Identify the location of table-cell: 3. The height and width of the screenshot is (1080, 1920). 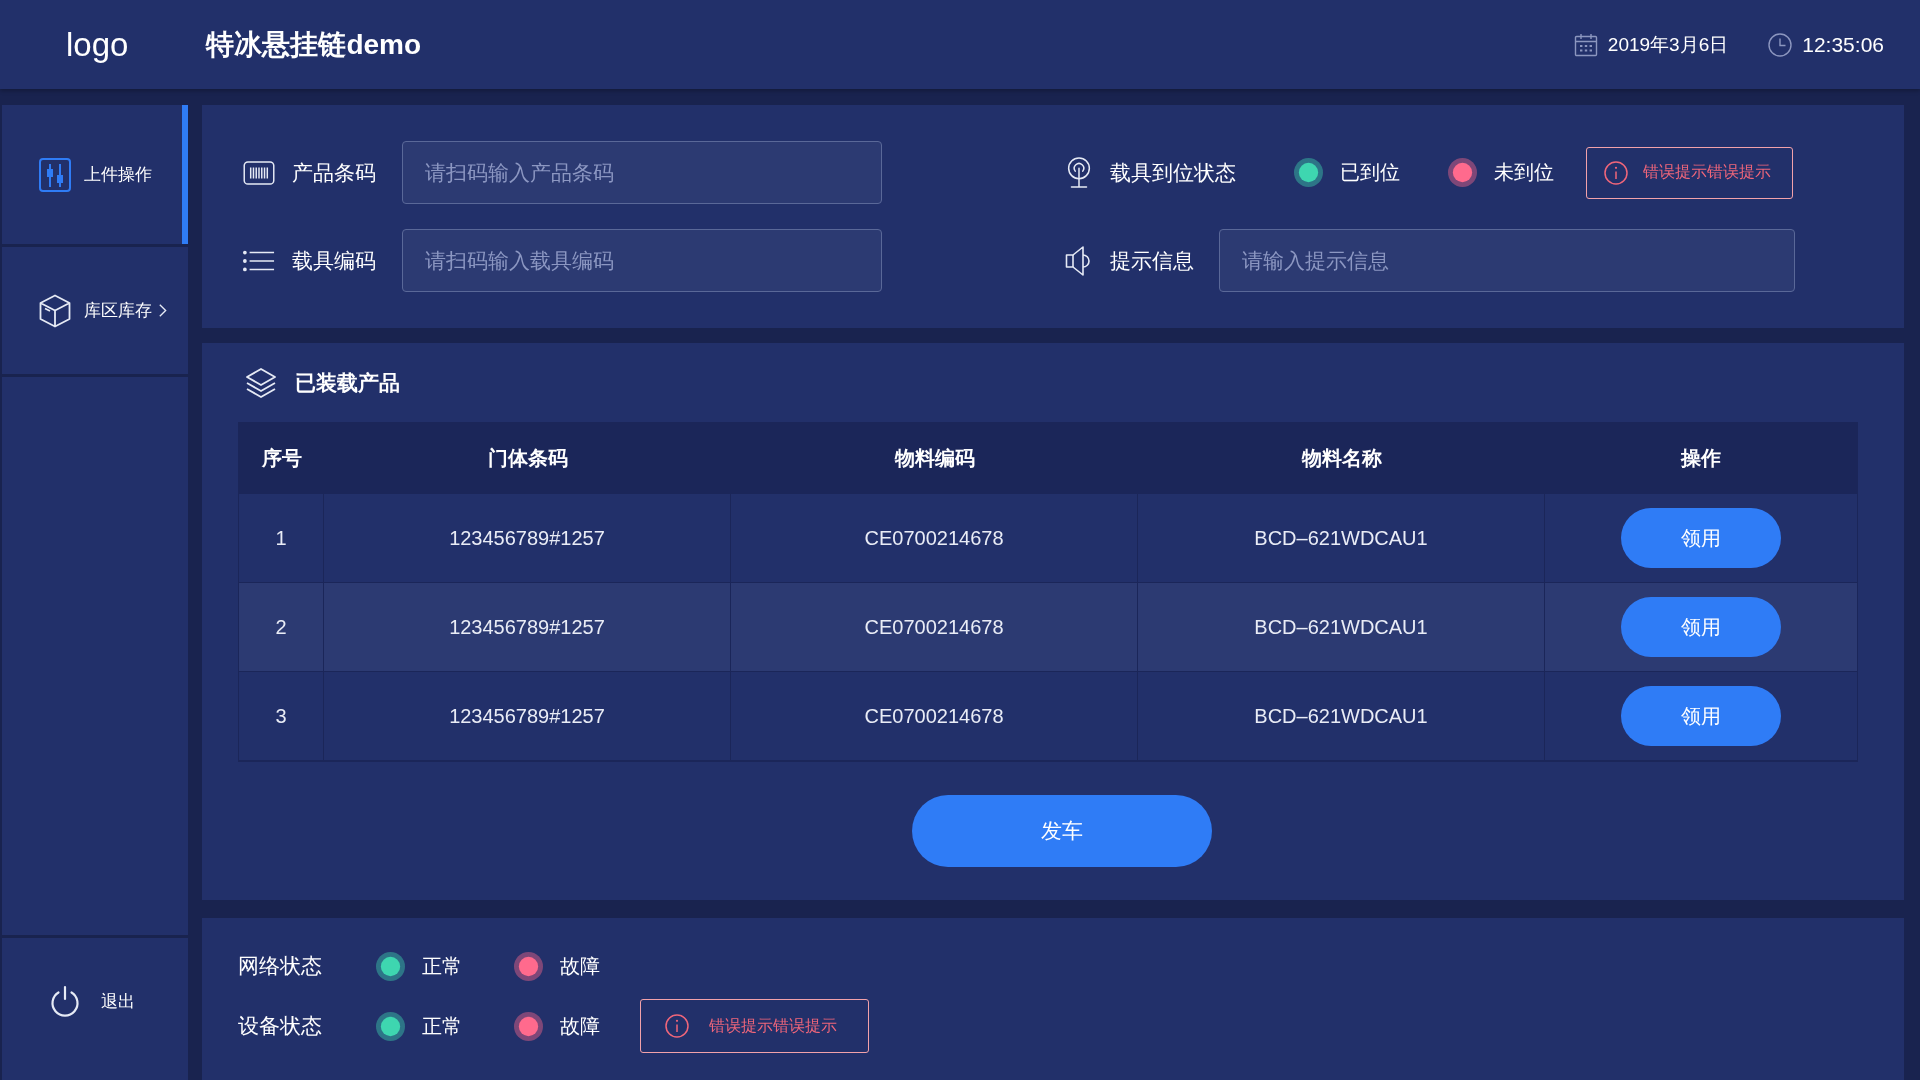
(281, 716).